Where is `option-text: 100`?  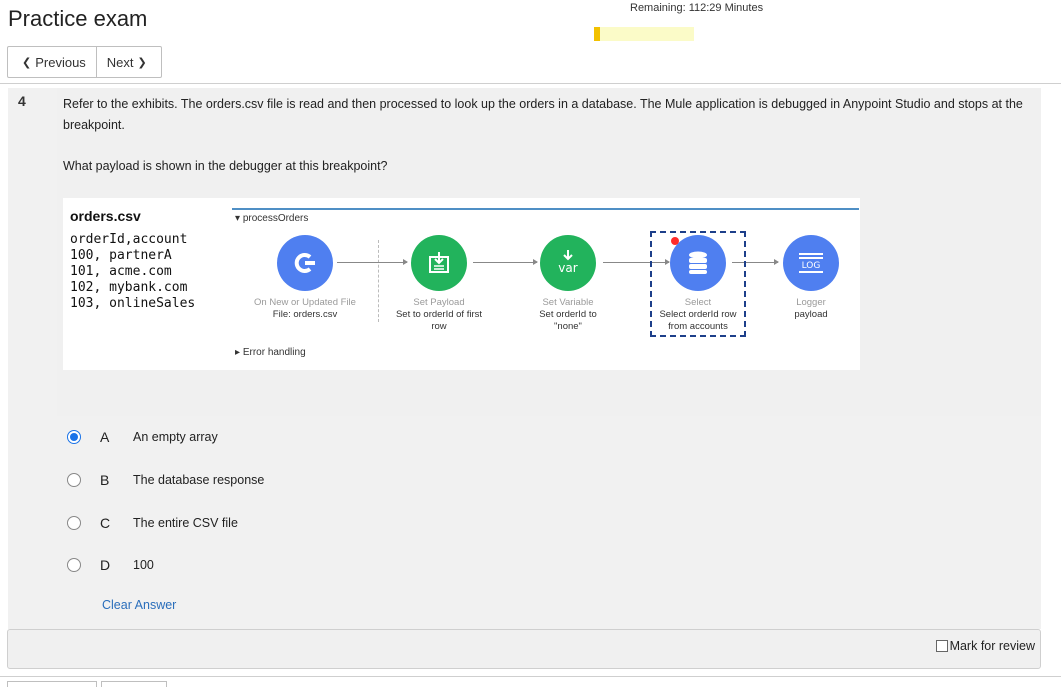 option-text: 100 is located at coordinates (143, 565).